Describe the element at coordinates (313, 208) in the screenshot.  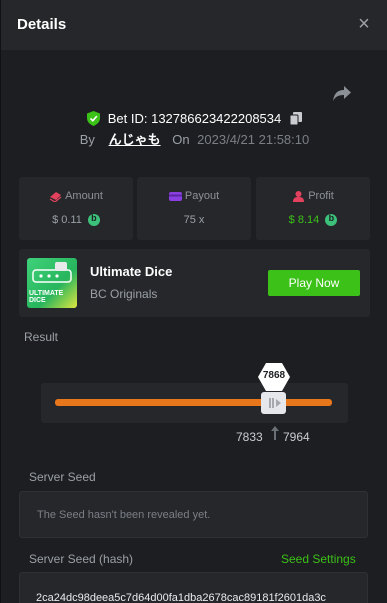
I see `stat-profit: Profit $ 8.14` at that location.